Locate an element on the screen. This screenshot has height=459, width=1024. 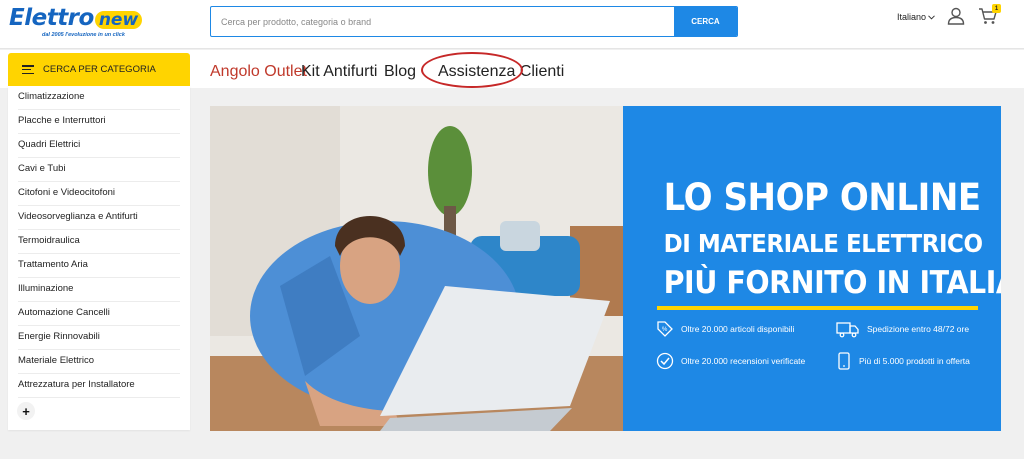
search-bar: CERCA is located at coordinates (474, 21).